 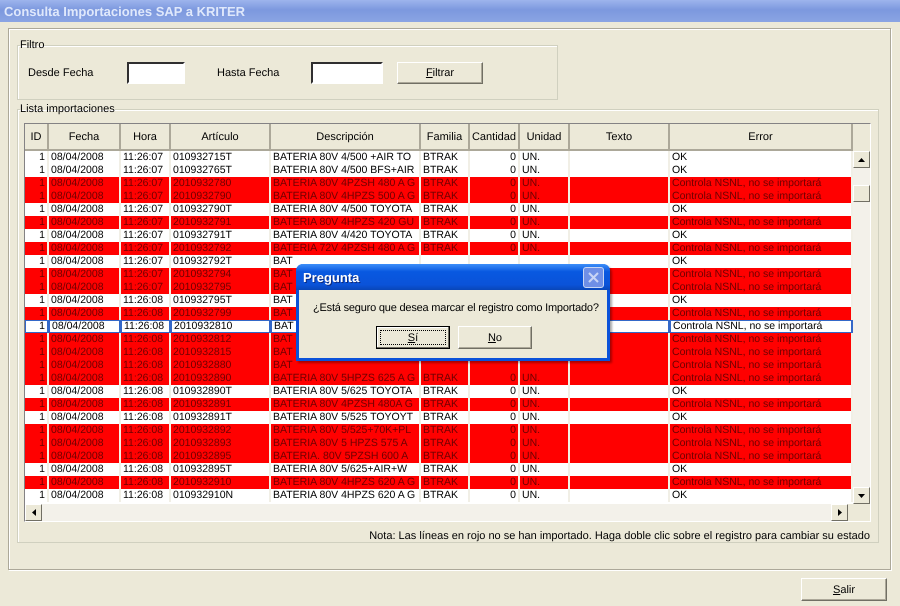 I want to click on group-label: Filtro, so click(x=32, y=45).